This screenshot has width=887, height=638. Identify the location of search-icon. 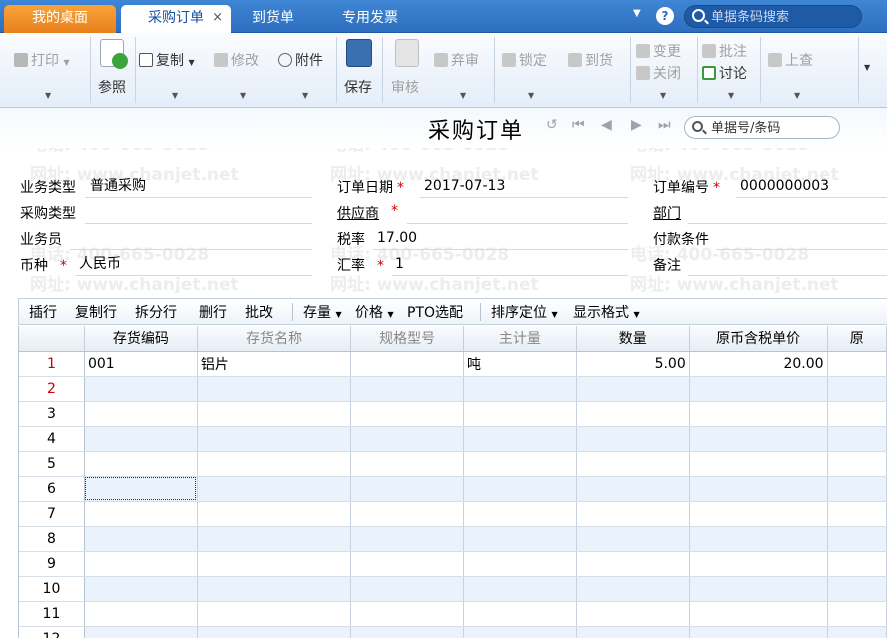
(698, 15).